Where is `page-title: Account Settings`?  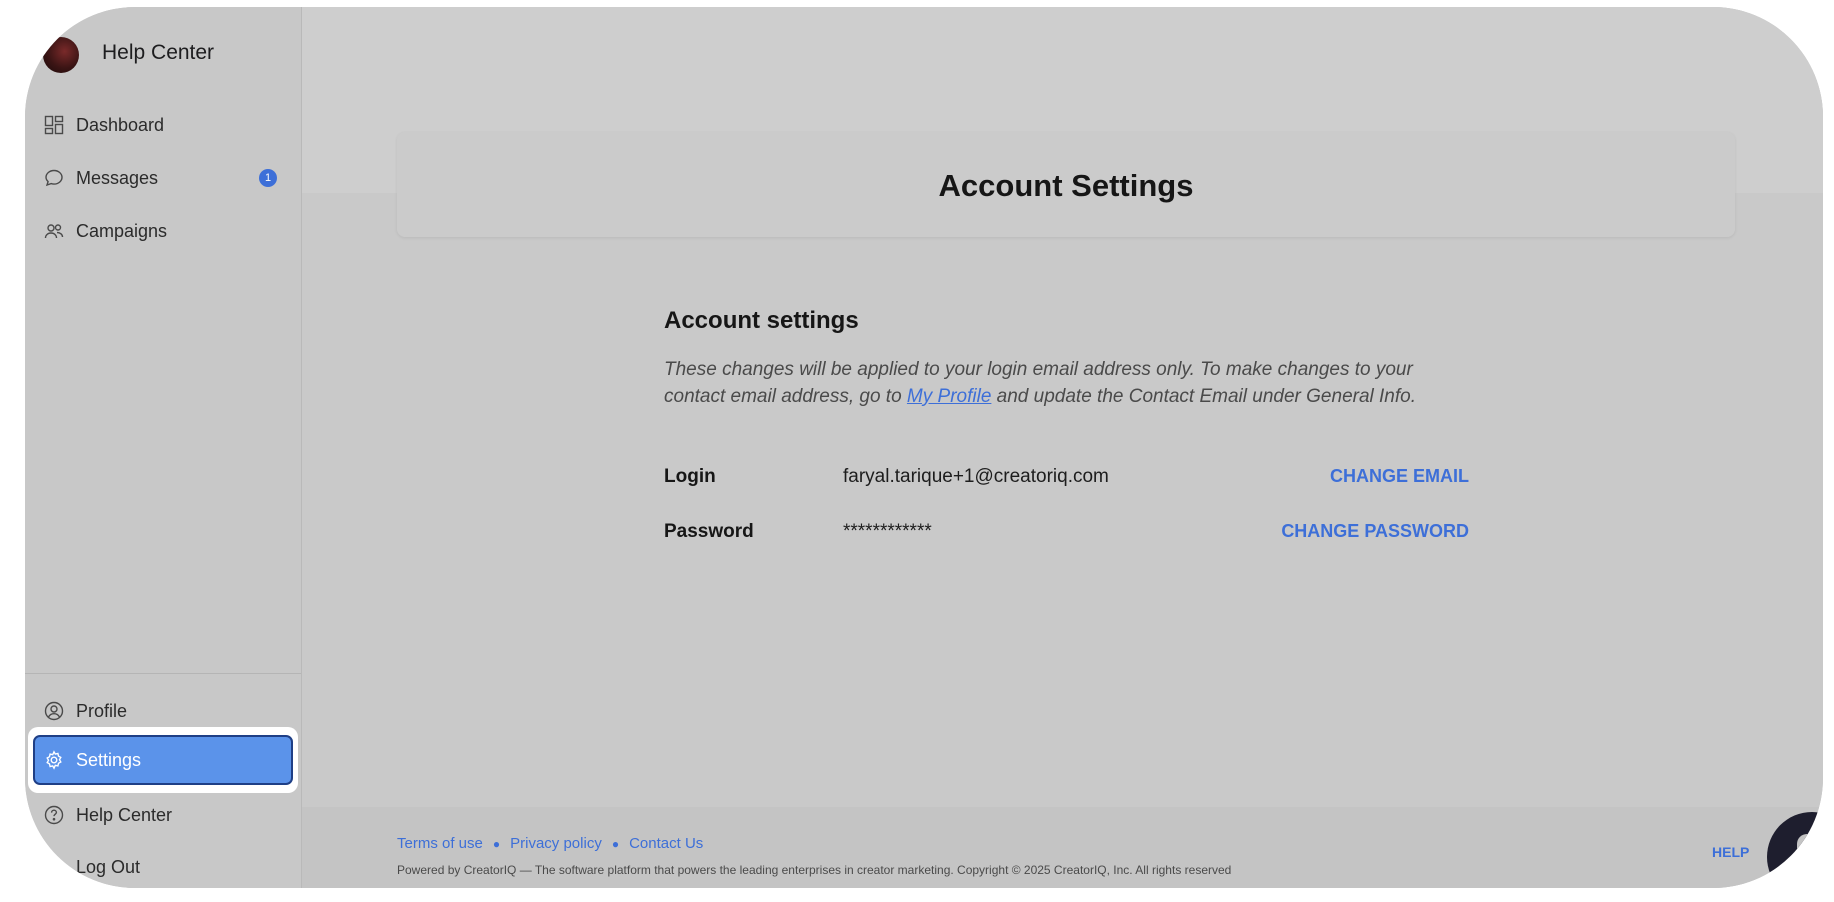 page-title: Account Settings is located at coordinates (1066, 185).